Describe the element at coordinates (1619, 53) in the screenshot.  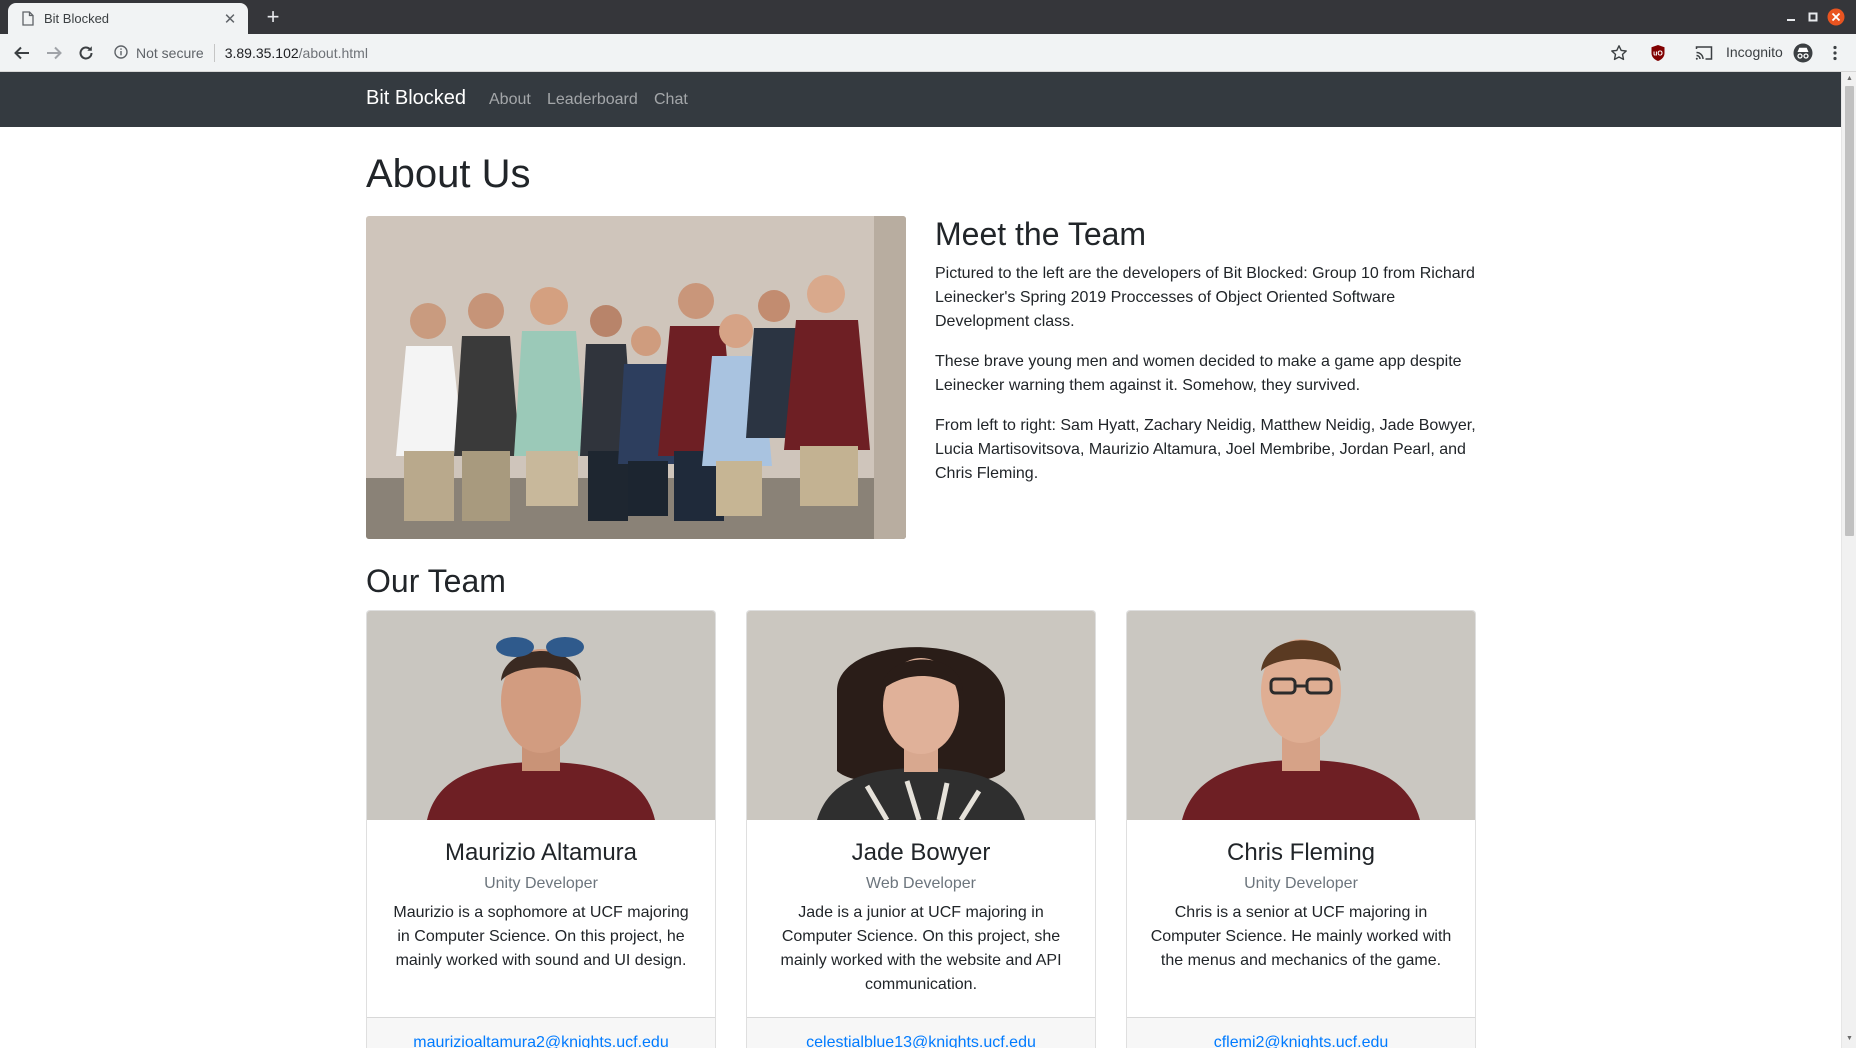
I see `star-icon` at that location.